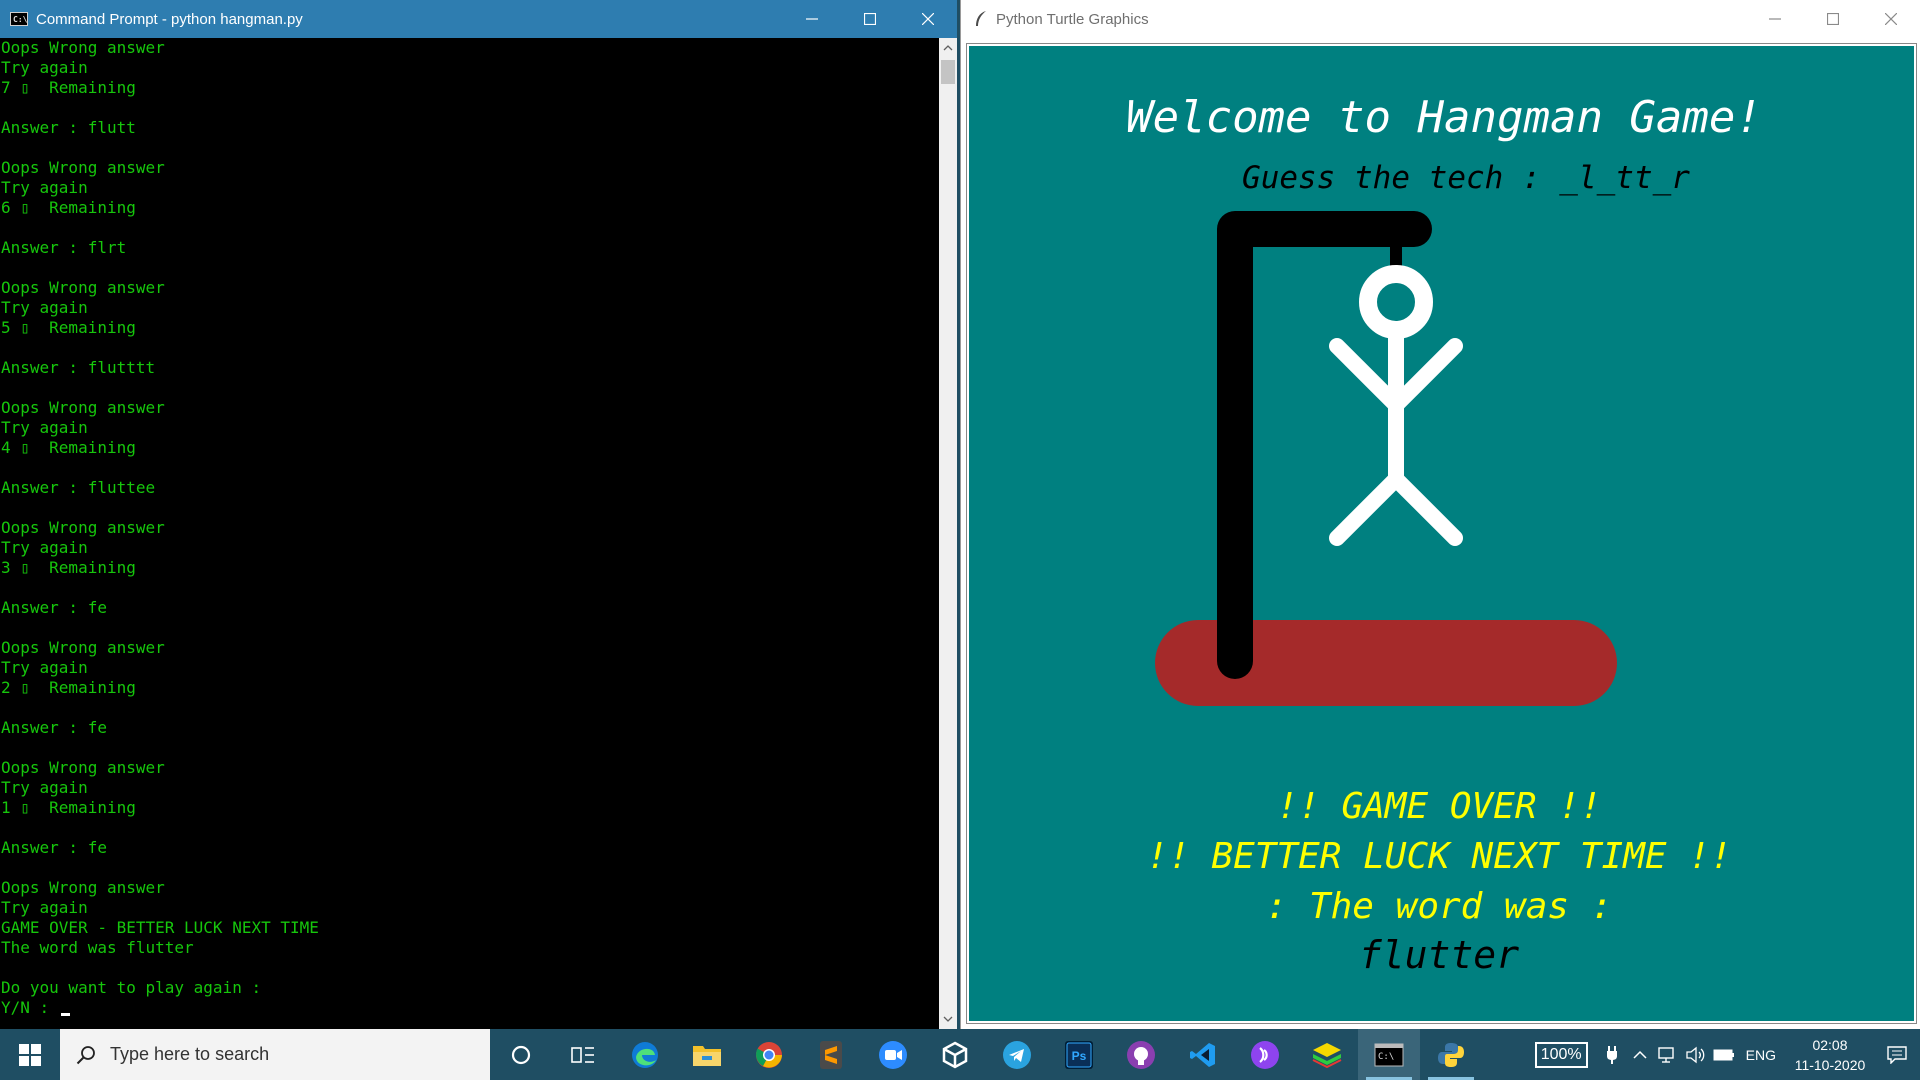 The width and height of the screenshot is (1920, 1080). Describe the element at coordinates (1724, 1055) in the screenshot. I see `battery-icon` at that location.